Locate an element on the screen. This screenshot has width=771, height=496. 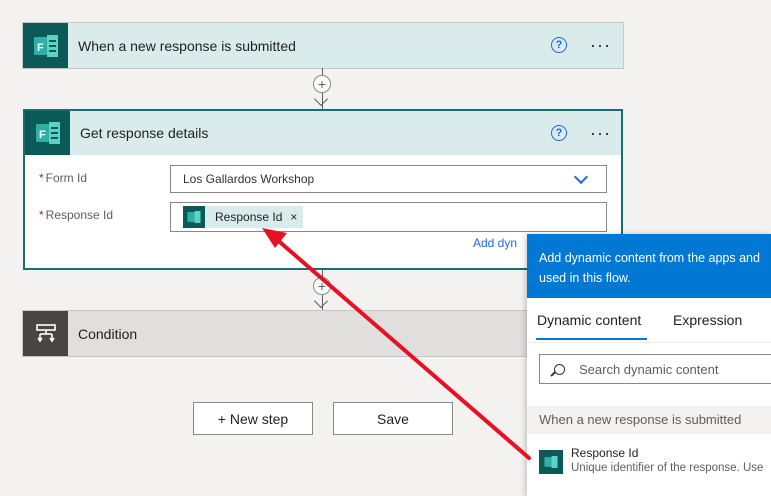
response-id-label: * Response Id is located at coordinates (76, 215).